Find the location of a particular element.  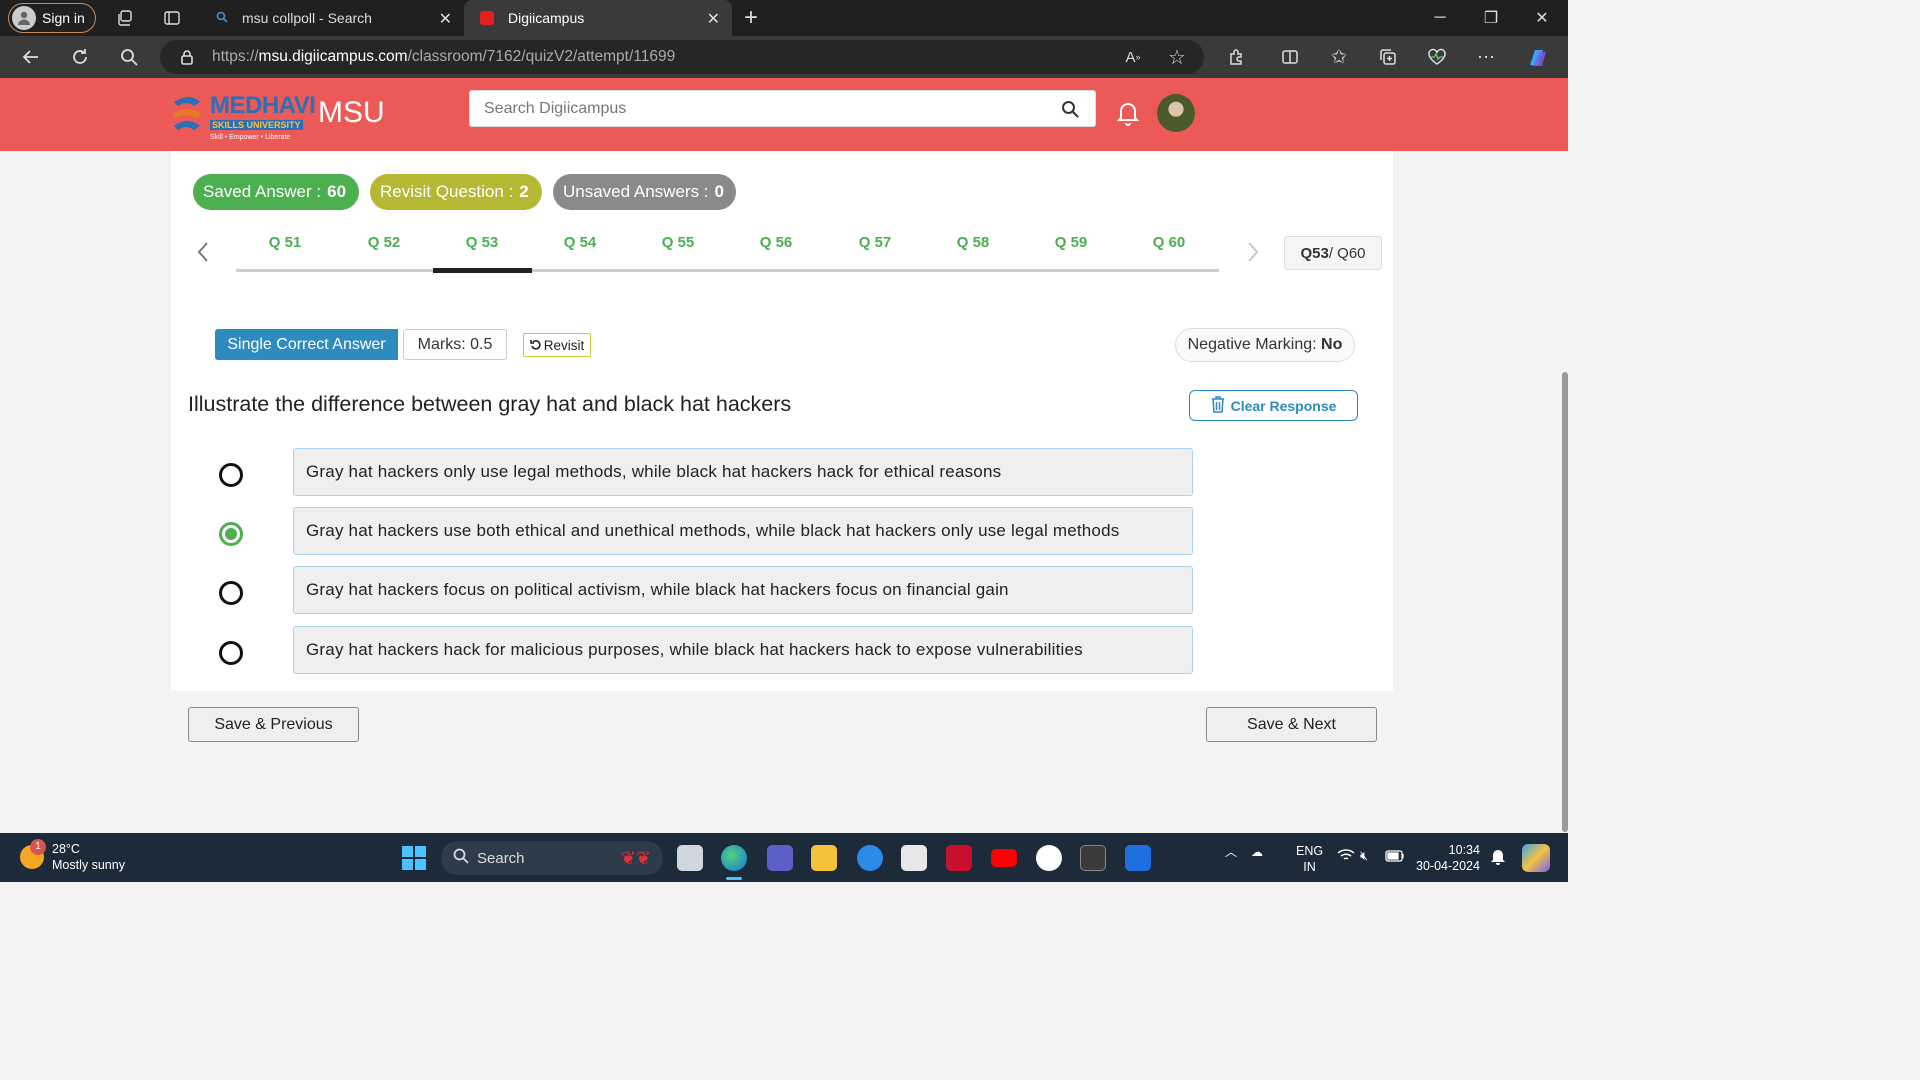

revisit-question-badge: Revisit Question : 2 is located at coordinates (456, 192).